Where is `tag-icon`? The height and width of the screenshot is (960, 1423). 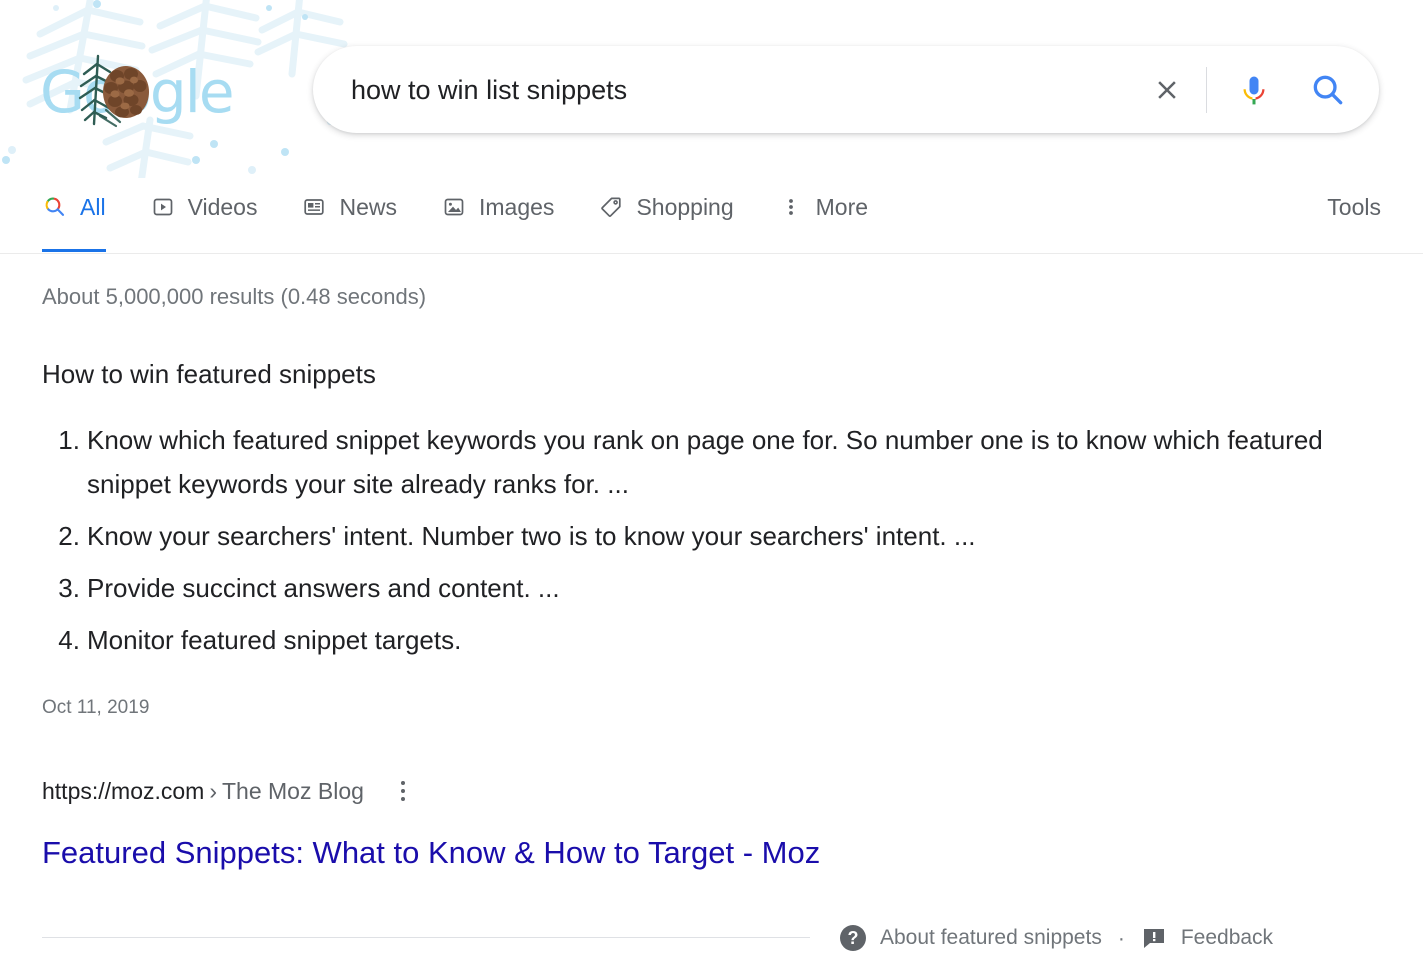
tag-icon is located at coordinates (611, 207).